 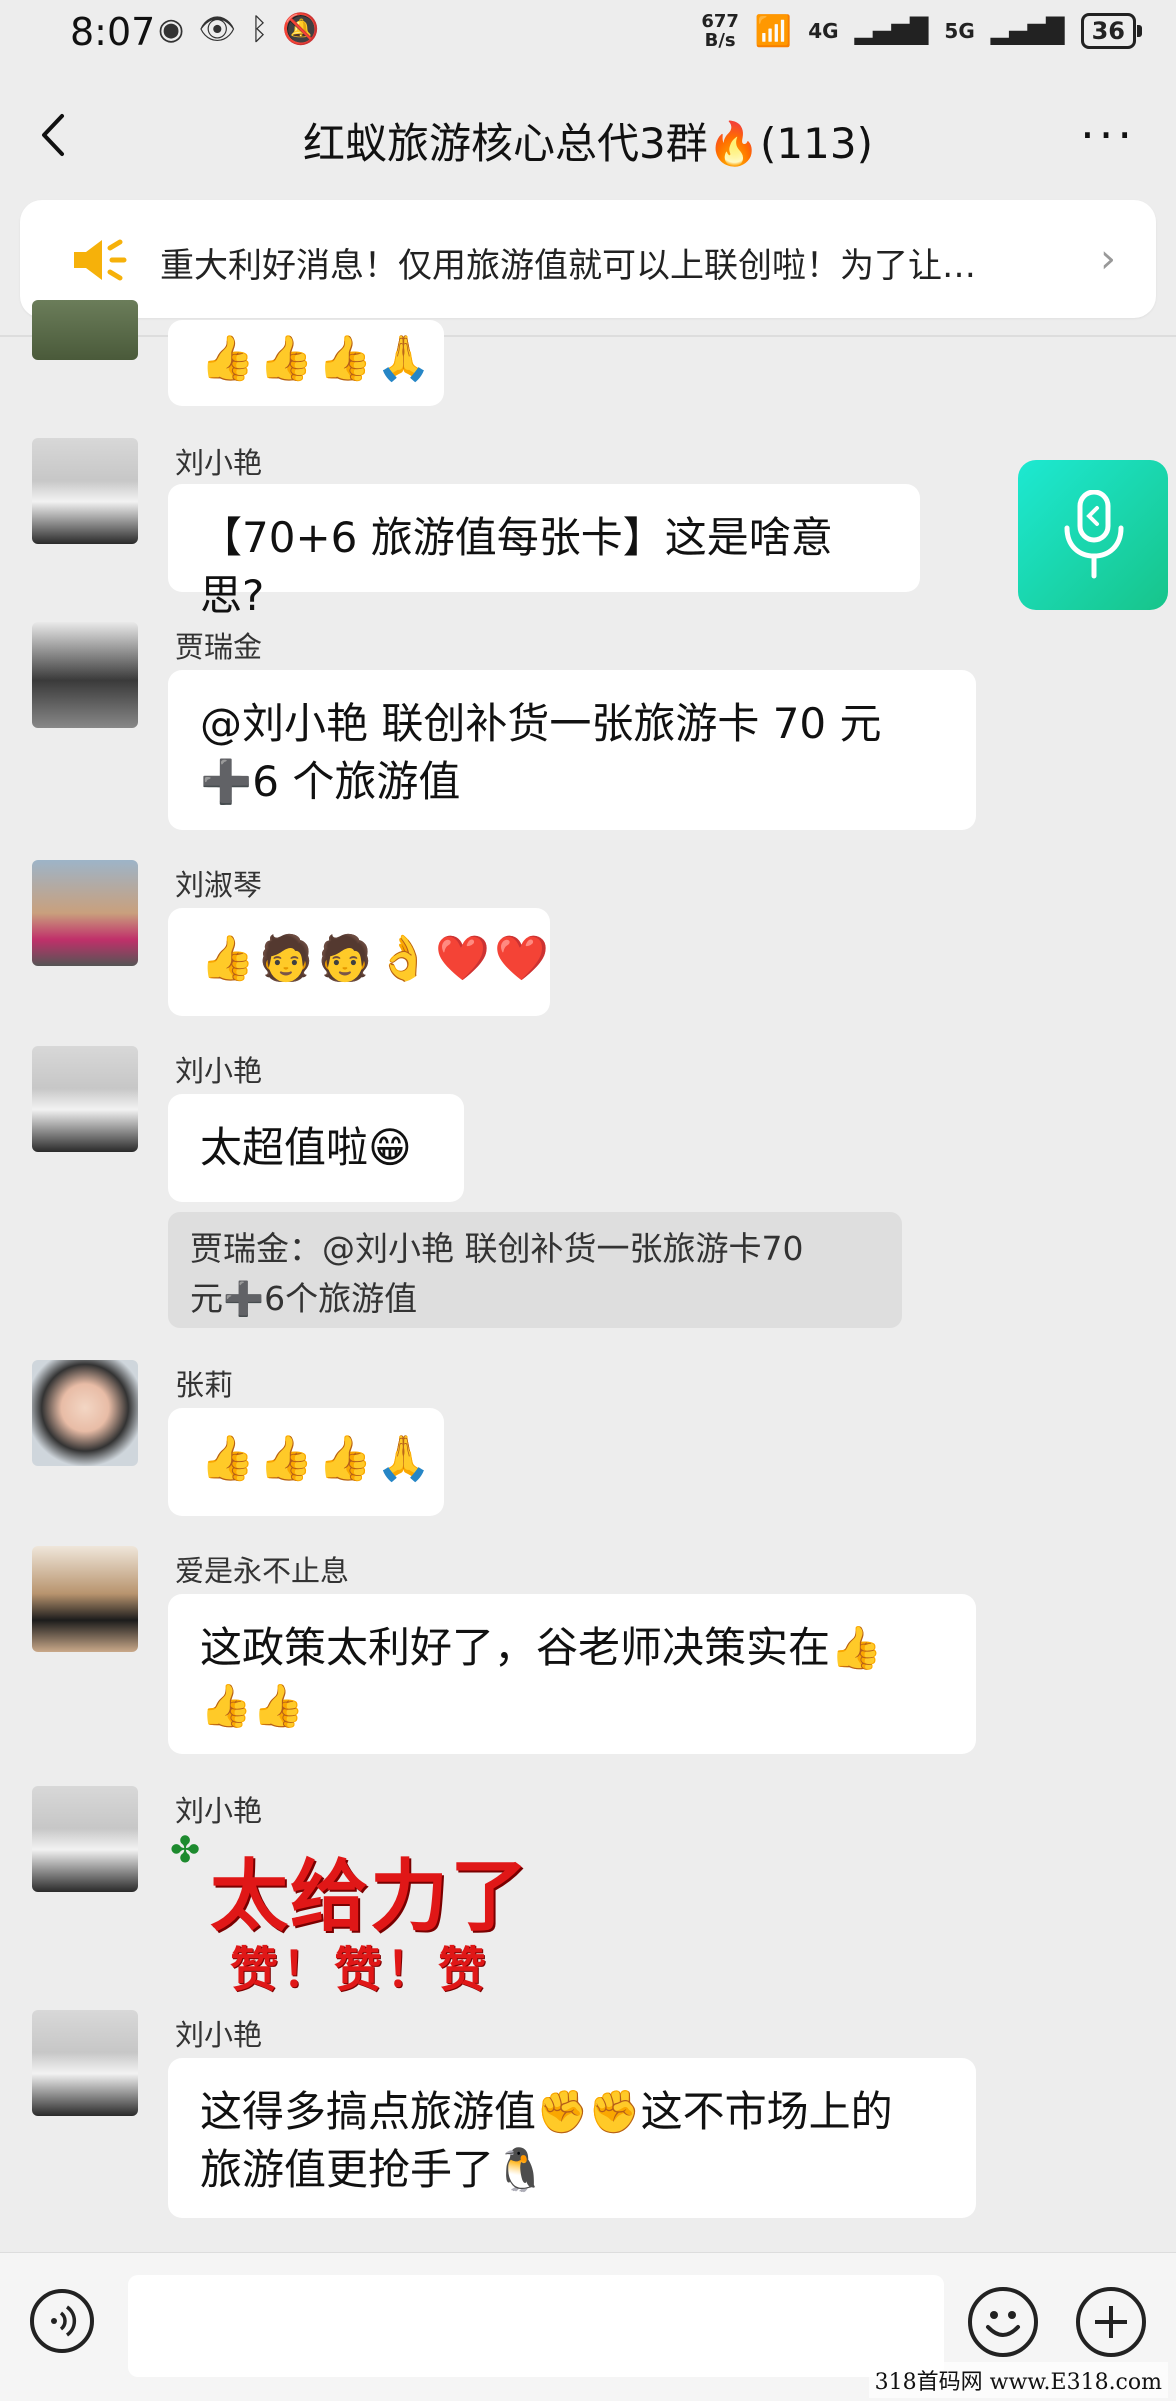 I want to click on status-right-icons: 677 B/s 📶 4G ▂▄▆█ 5G ▂▄▆█ 36, so click(x=922, y=31).